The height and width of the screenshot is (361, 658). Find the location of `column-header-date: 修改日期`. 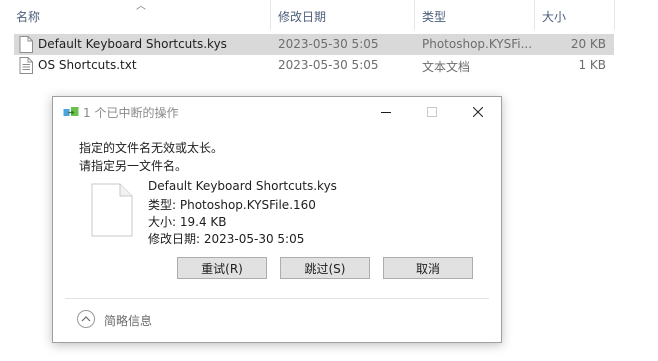

column-header-date: 修改日期 is located at coordinates (302, 16).